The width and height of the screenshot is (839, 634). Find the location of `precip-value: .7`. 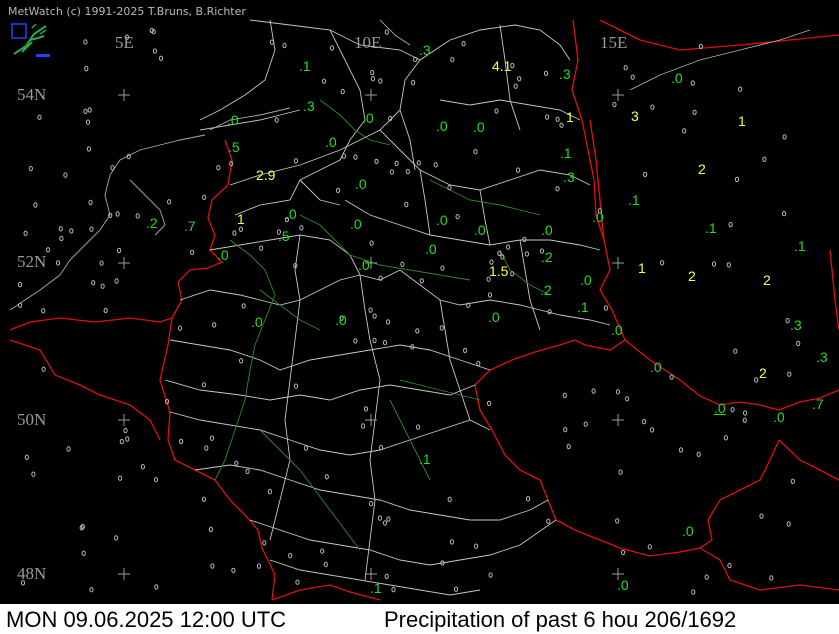

precip-value: .7 is located at coordinates (190, 226).